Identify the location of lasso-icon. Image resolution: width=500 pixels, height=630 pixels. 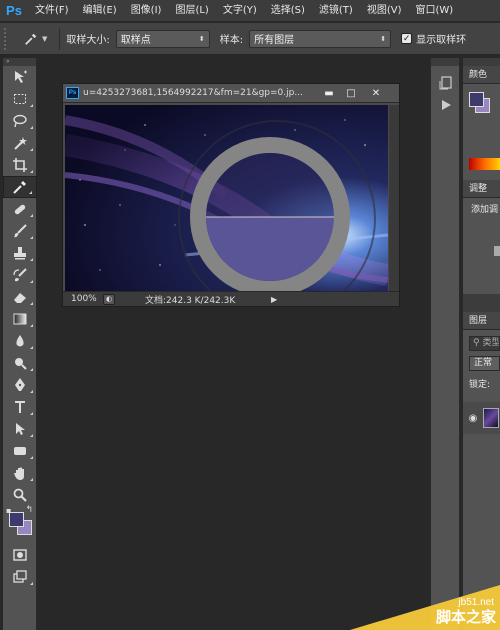
(20, 121).